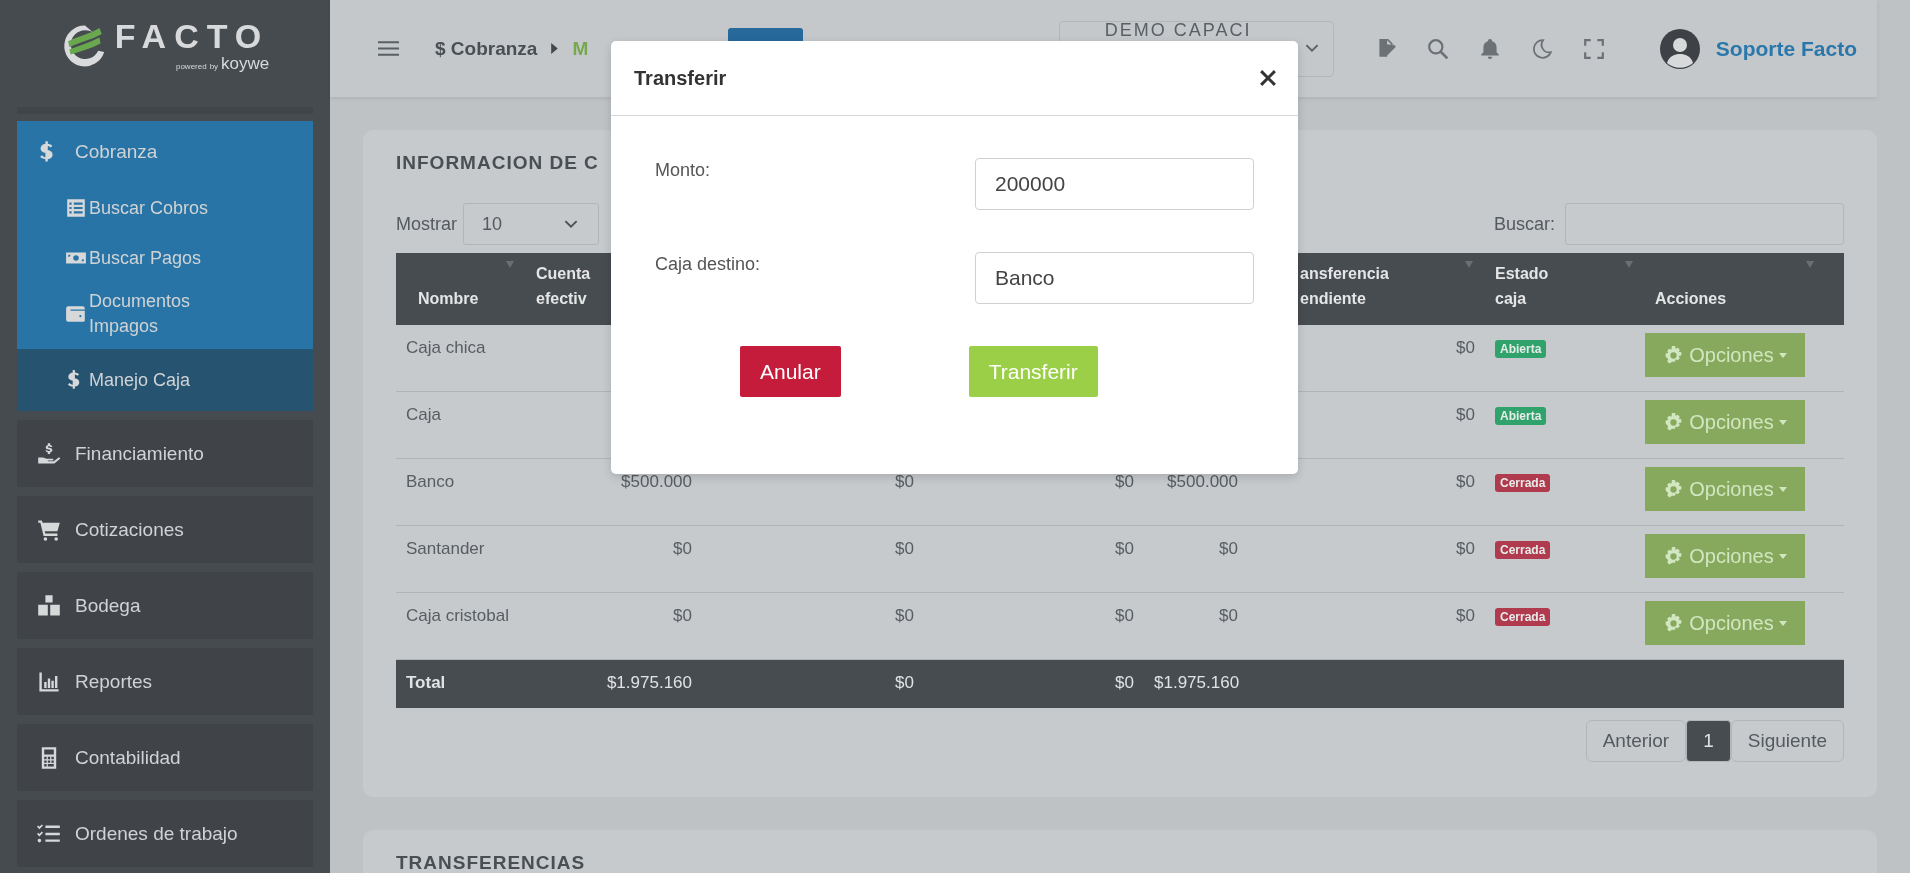 This screenshot has height=873, width=1910. Describe the element at coordinates (457, 615) in the screenshot. I see `table-cell: Caja cristobal` at that location.